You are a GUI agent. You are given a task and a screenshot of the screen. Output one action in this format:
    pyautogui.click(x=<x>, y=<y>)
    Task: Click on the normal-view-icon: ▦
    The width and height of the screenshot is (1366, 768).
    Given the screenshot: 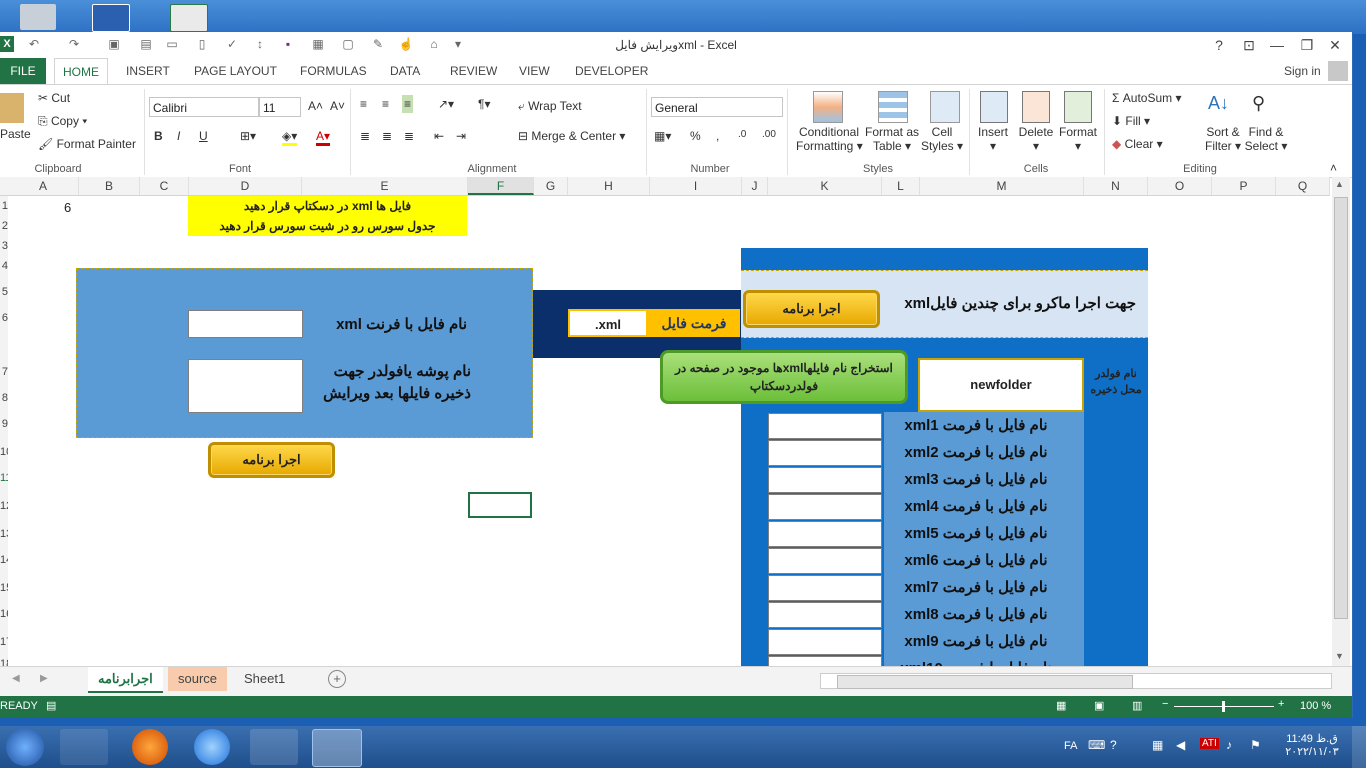 What is the action you would take?
    pyautogui.click(x=1061, y=705)
    